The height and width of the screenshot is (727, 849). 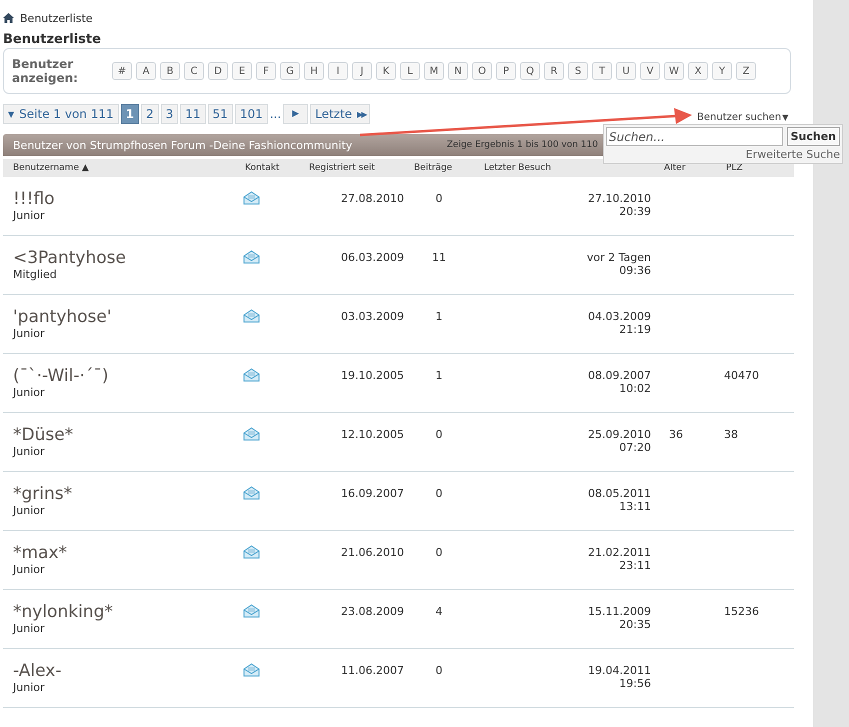 I want to click on home-icon, so click(x=8, y=18).